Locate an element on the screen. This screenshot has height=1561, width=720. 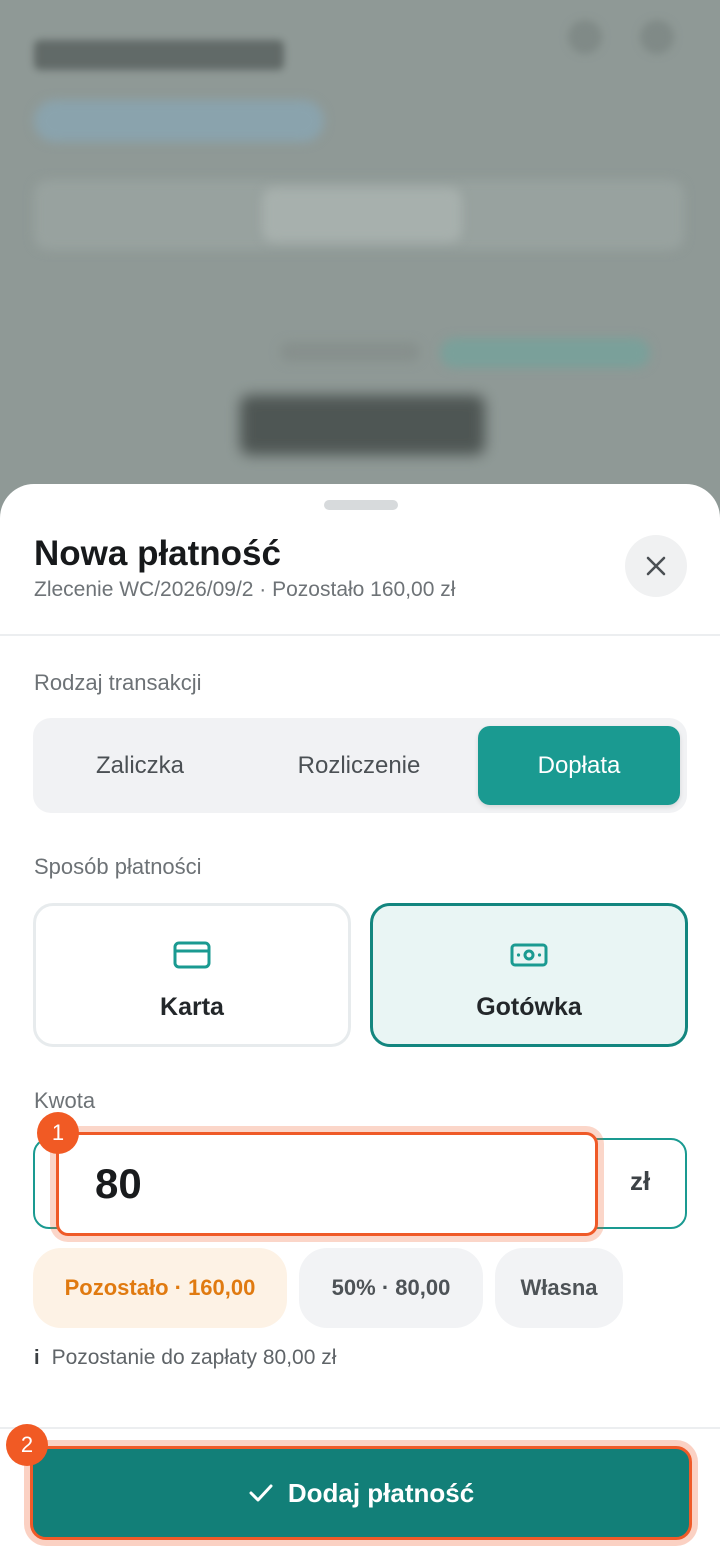
close-icon is located at coordinates (656, 566).